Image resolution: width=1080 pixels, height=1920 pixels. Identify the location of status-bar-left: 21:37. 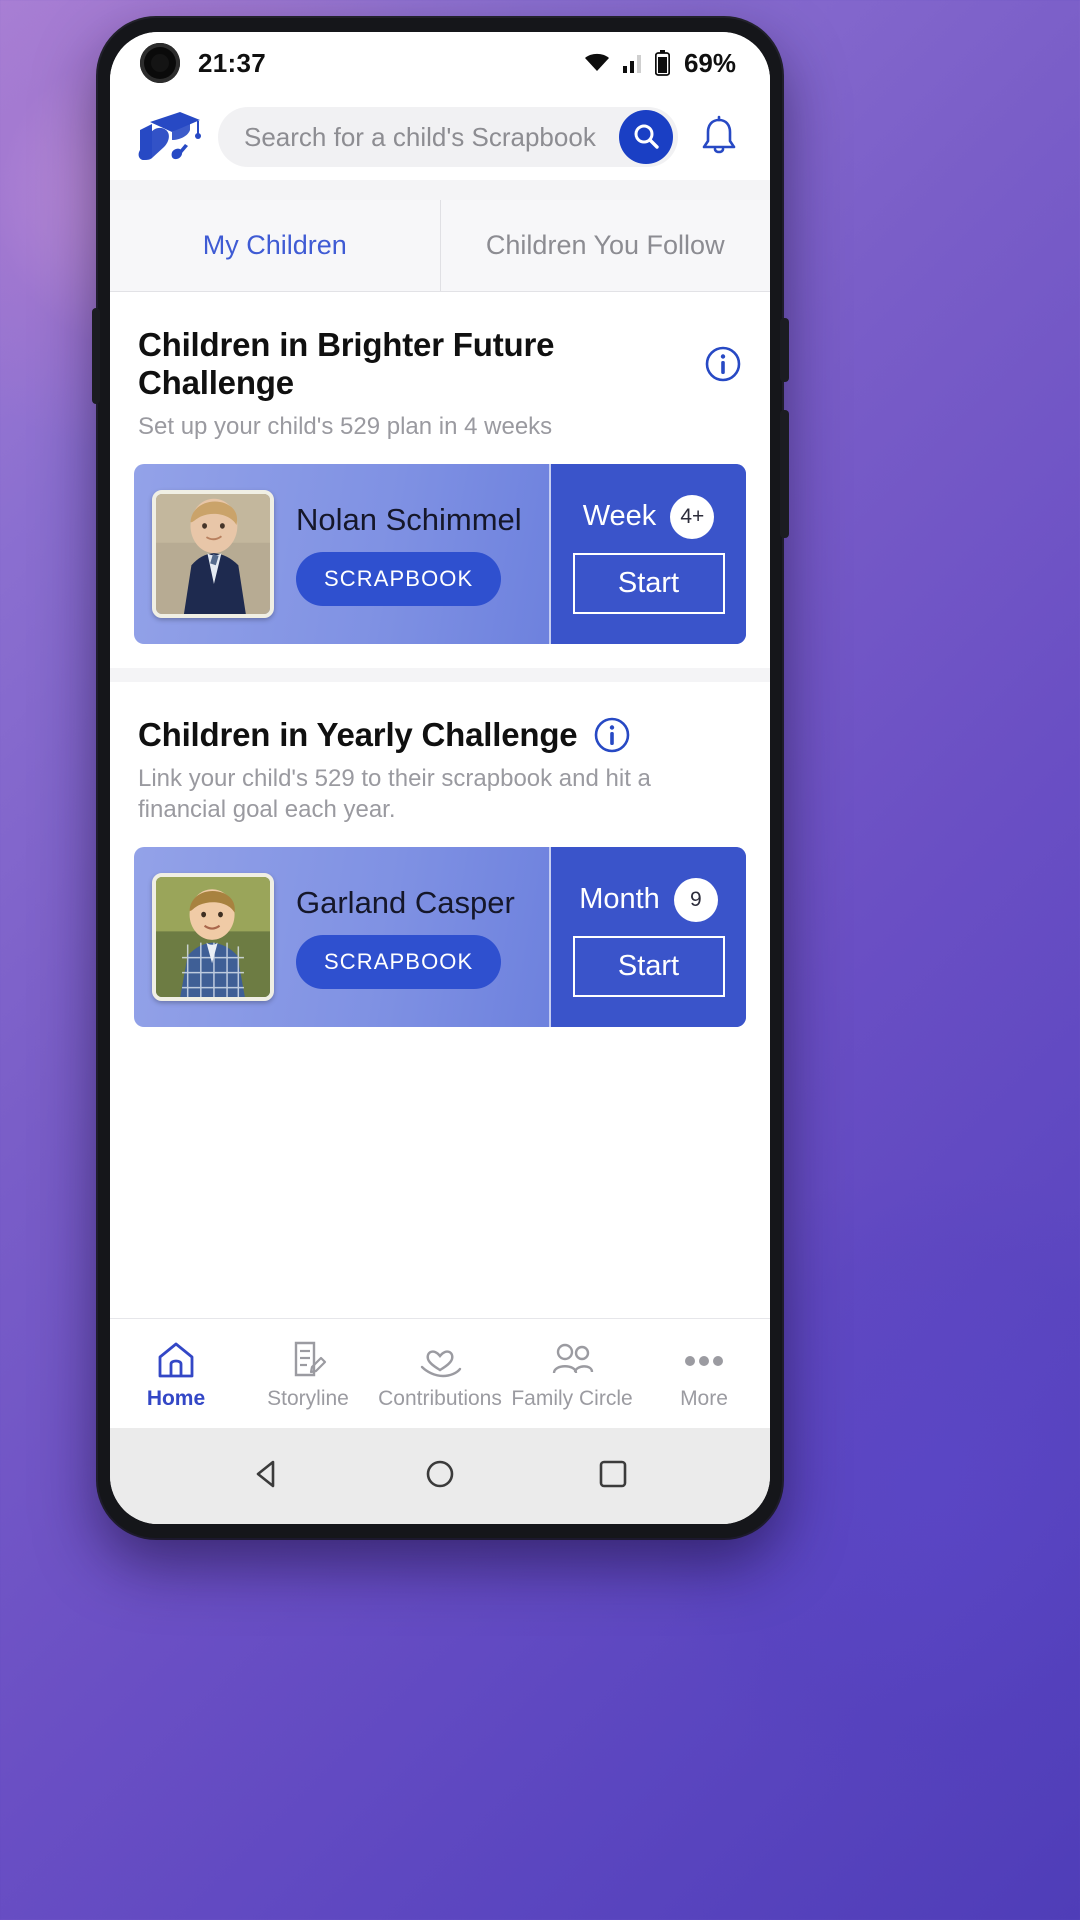
(203, 63).